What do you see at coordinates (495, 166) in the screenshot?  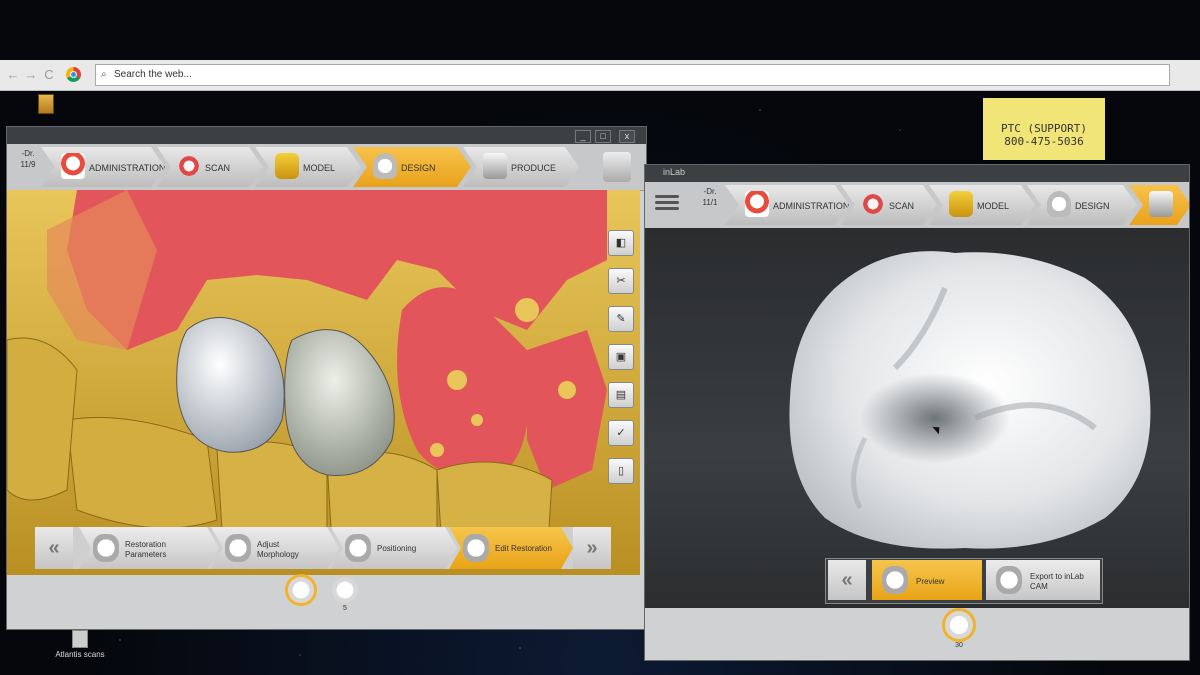 I see `produce-icon` at bounding box center [495, 166].